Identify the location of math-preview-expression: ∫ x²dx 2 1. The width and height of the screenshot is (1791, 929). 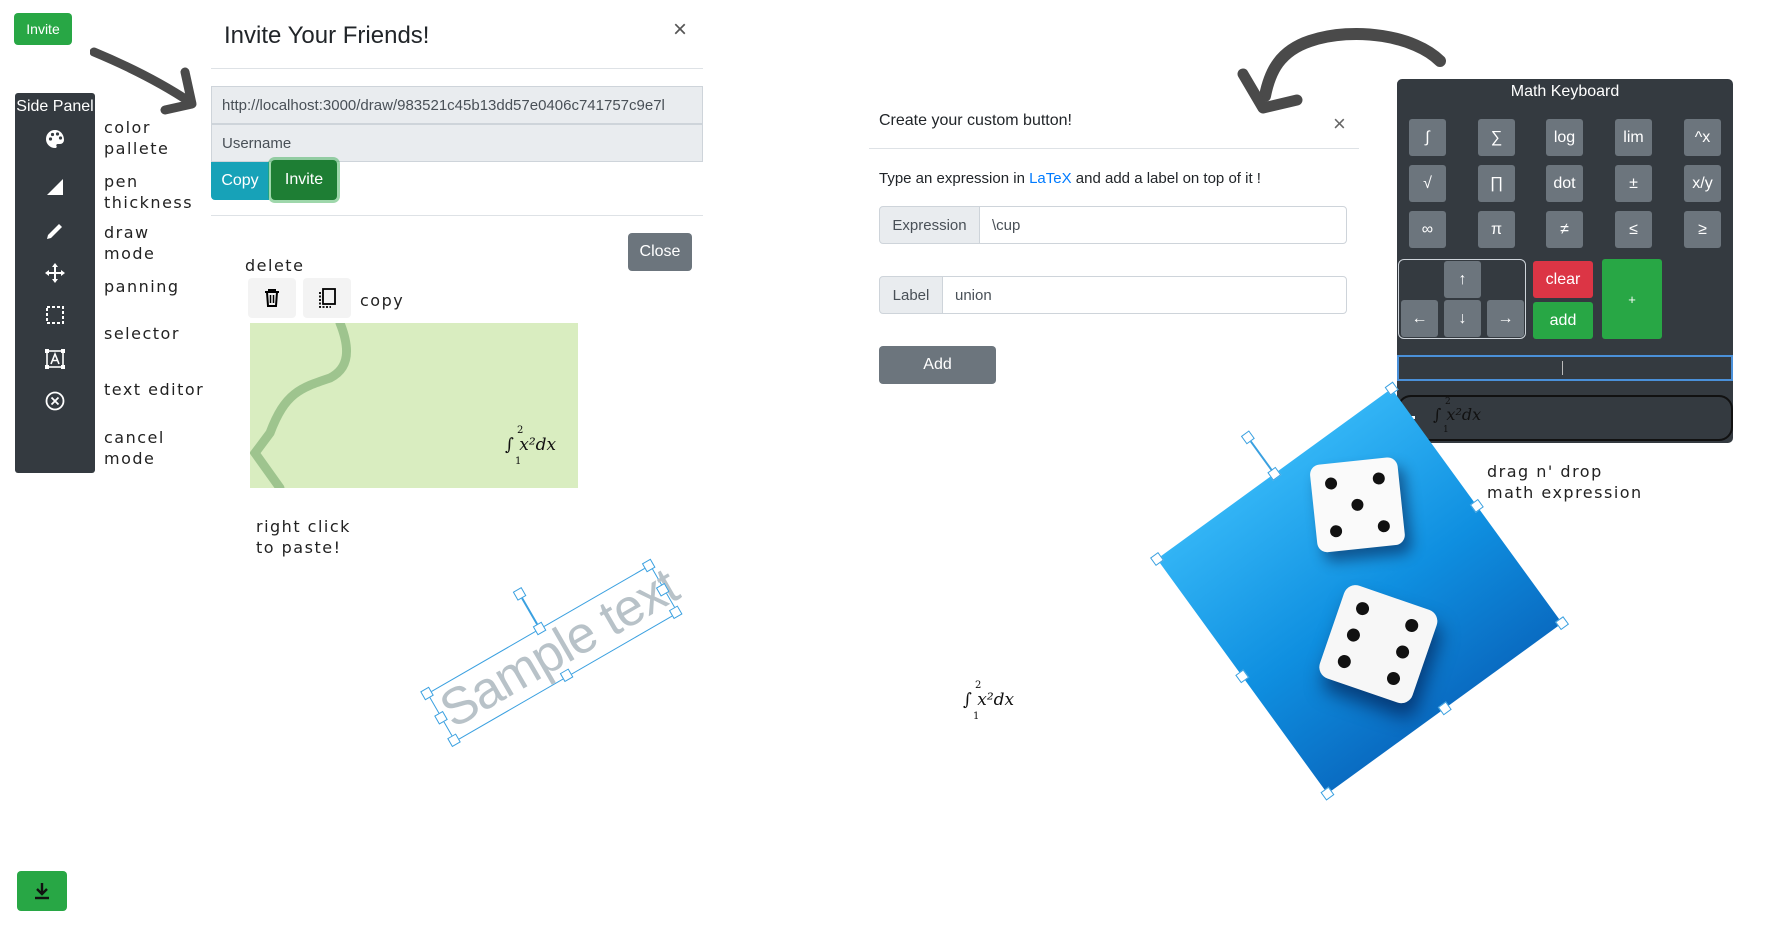
(1457, 416).